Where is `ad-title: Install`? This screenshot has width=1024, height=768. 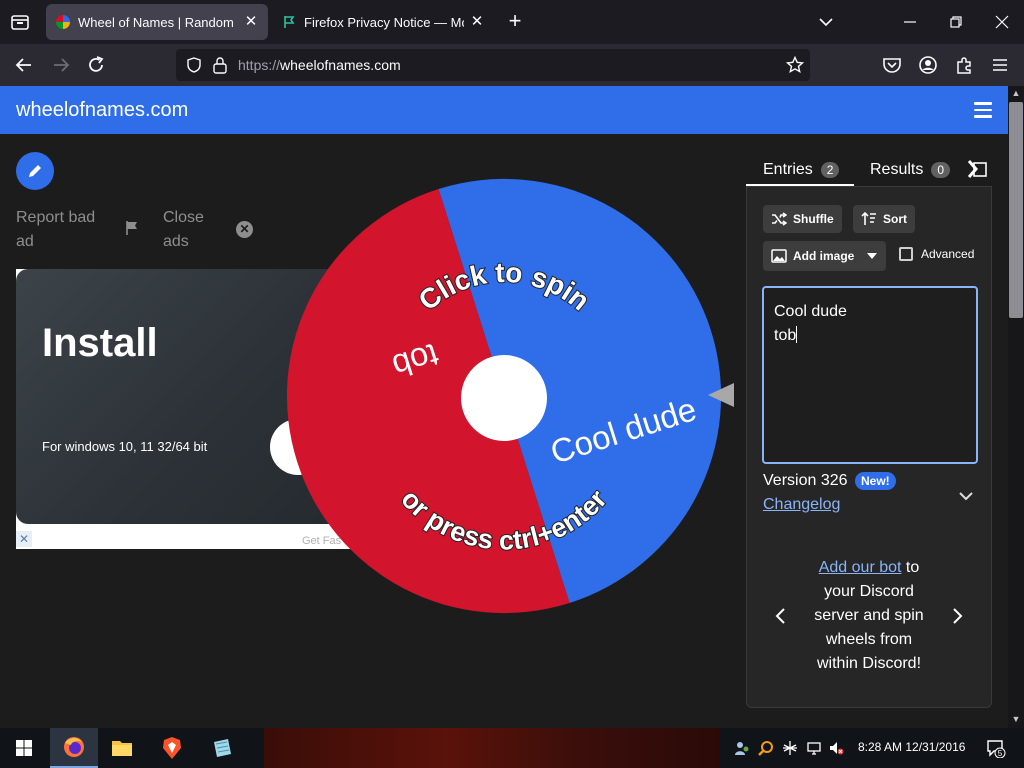 ad-title: Install is located at coordinates (100, 343).